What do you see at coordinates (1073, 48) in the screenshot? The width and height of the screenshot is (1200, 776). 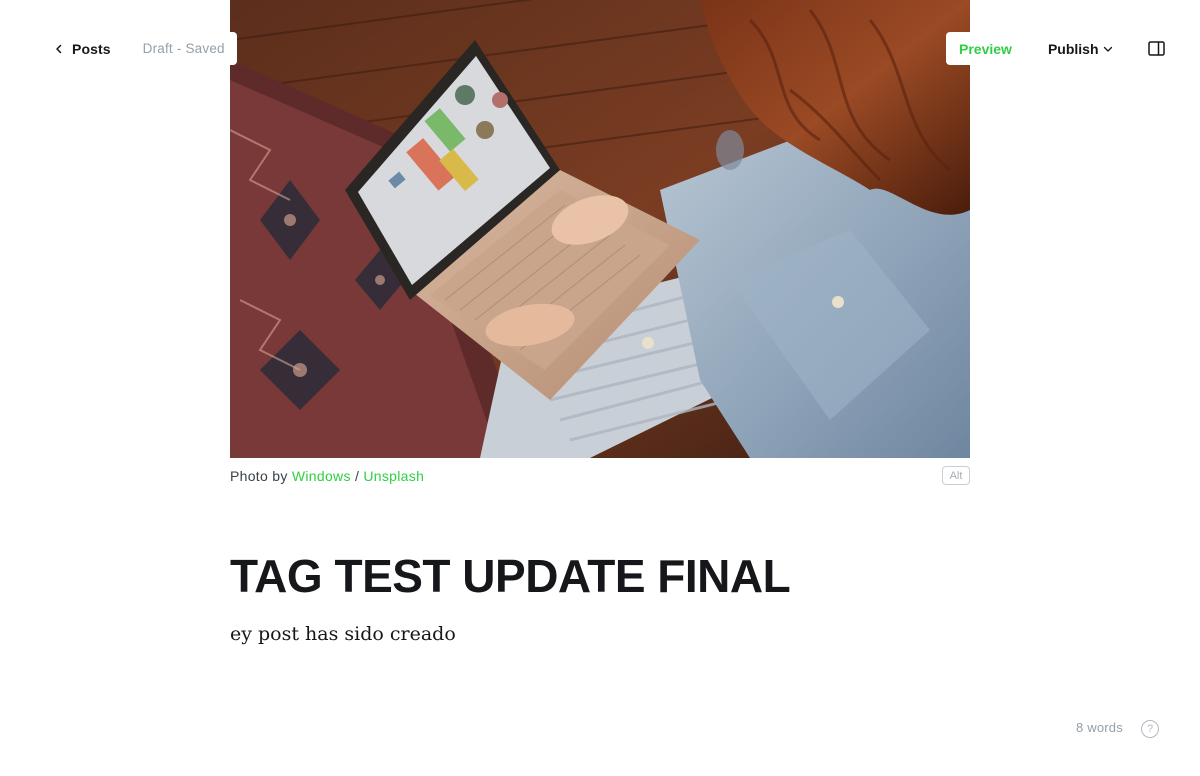 I see `publish-label: Publish` at bounding box center [1073, 48].